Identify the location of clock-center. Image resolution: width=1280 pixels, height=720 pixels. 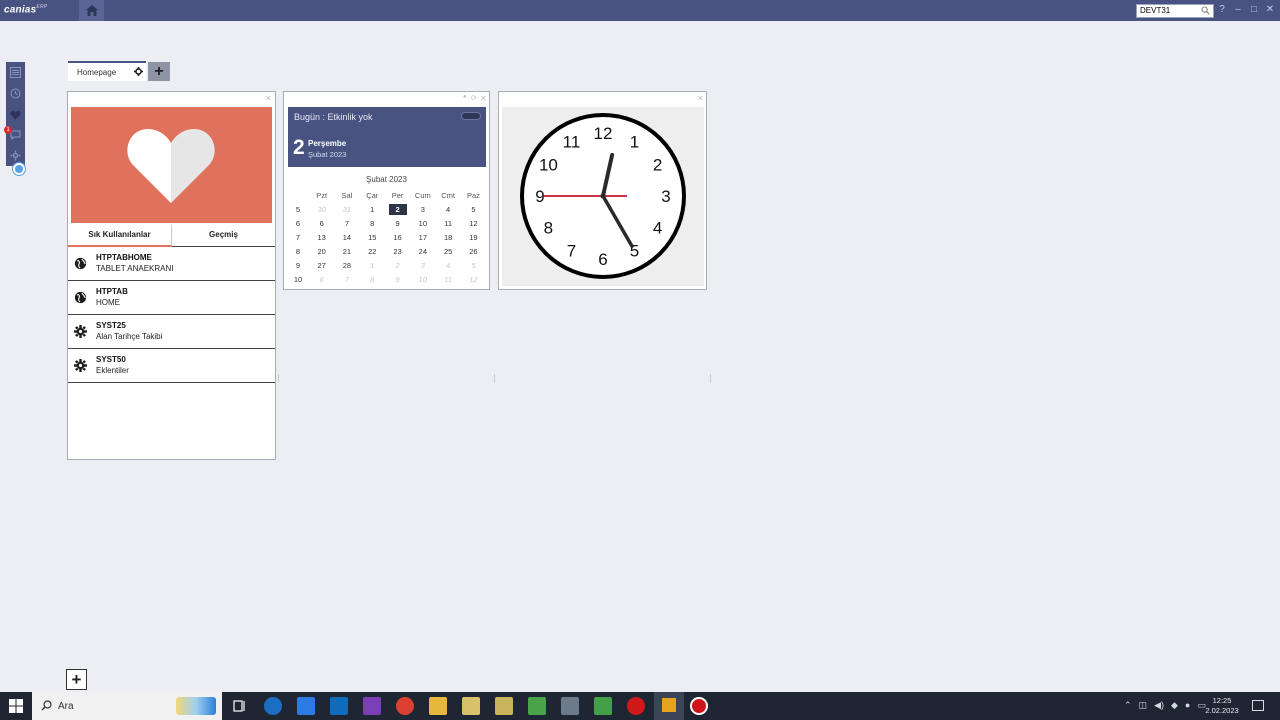
(603, 196).